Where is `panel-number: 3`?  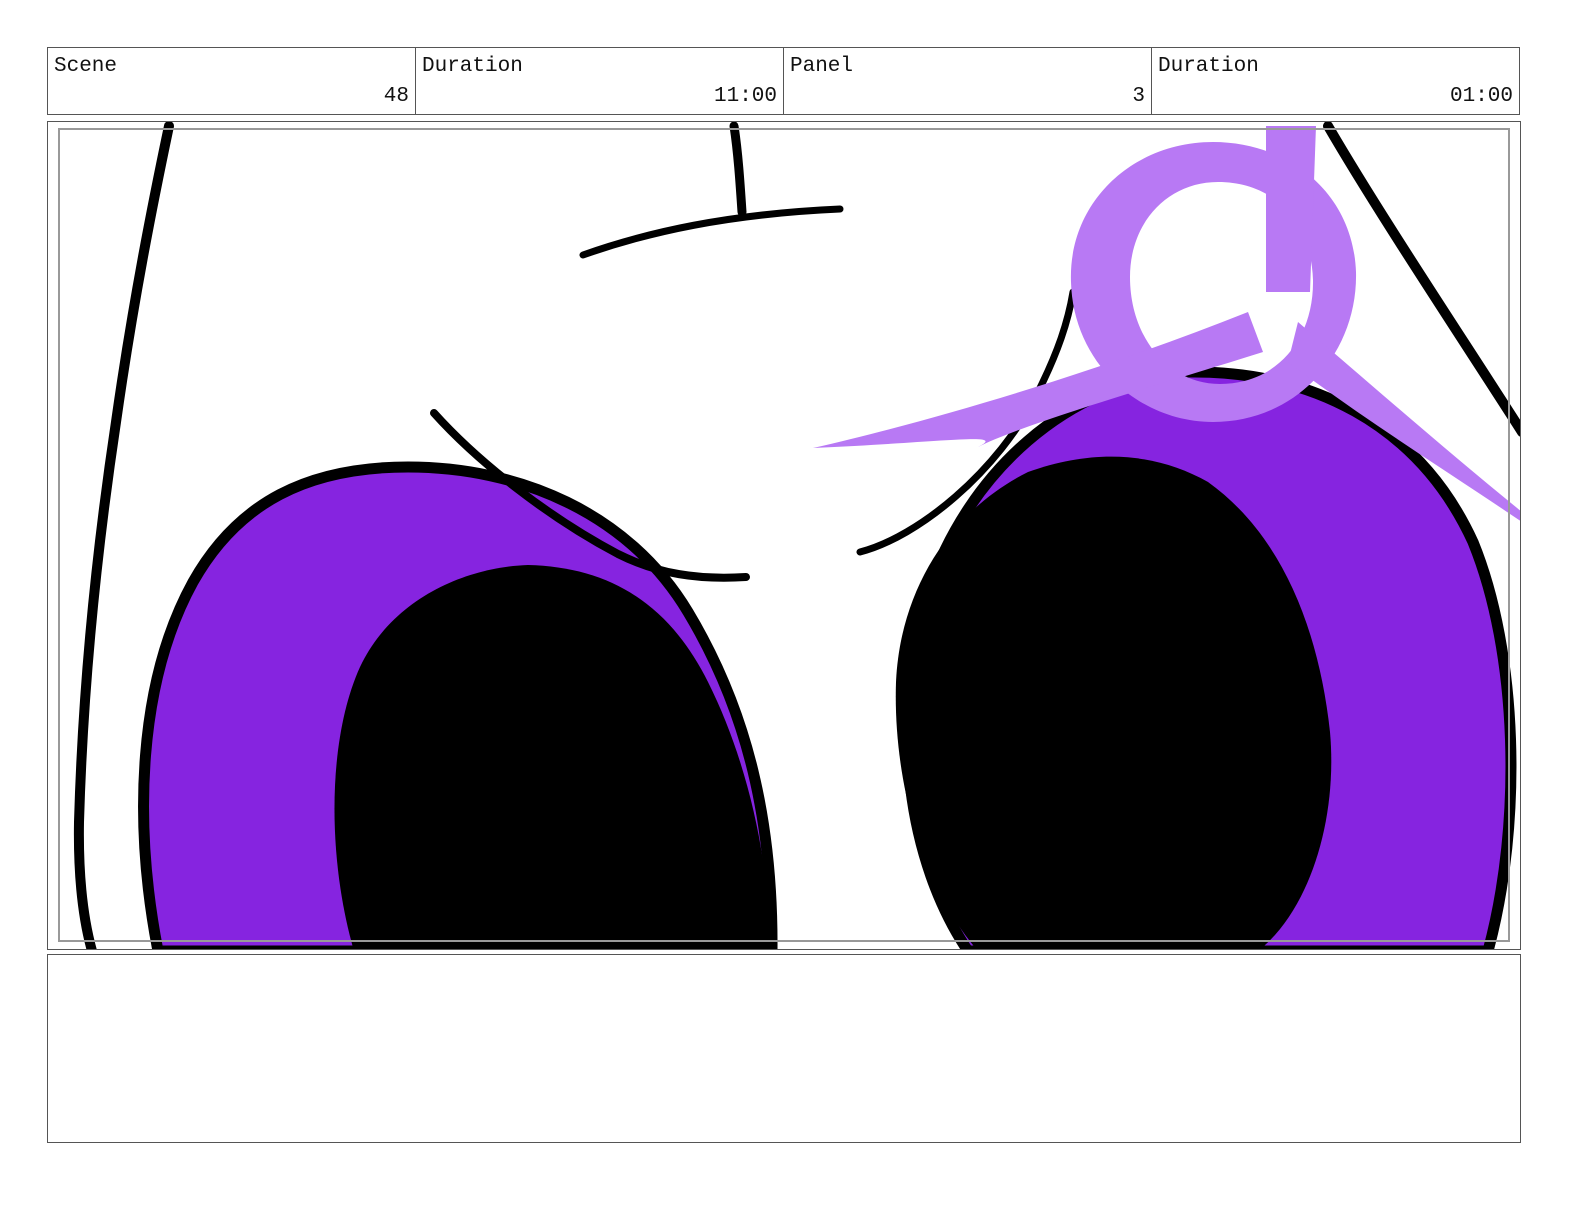
panel-number: 3 is located at coordinates (1138, 96).